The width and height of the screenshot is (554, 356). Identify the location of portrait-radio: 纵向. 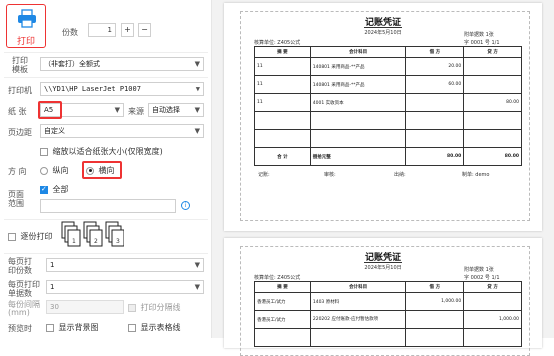
(54, 170).